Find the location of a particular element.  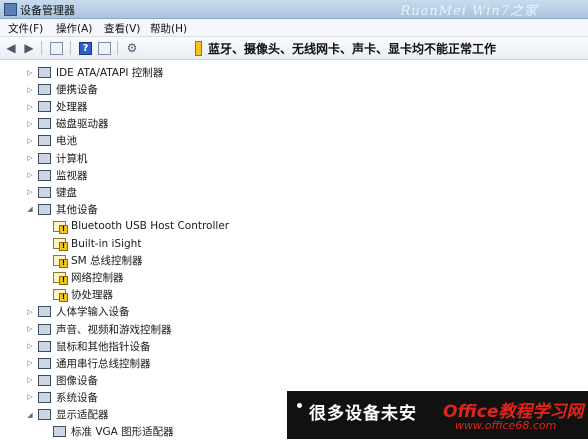

tree-row: 协处理器 is located at coordinates (77, 294).